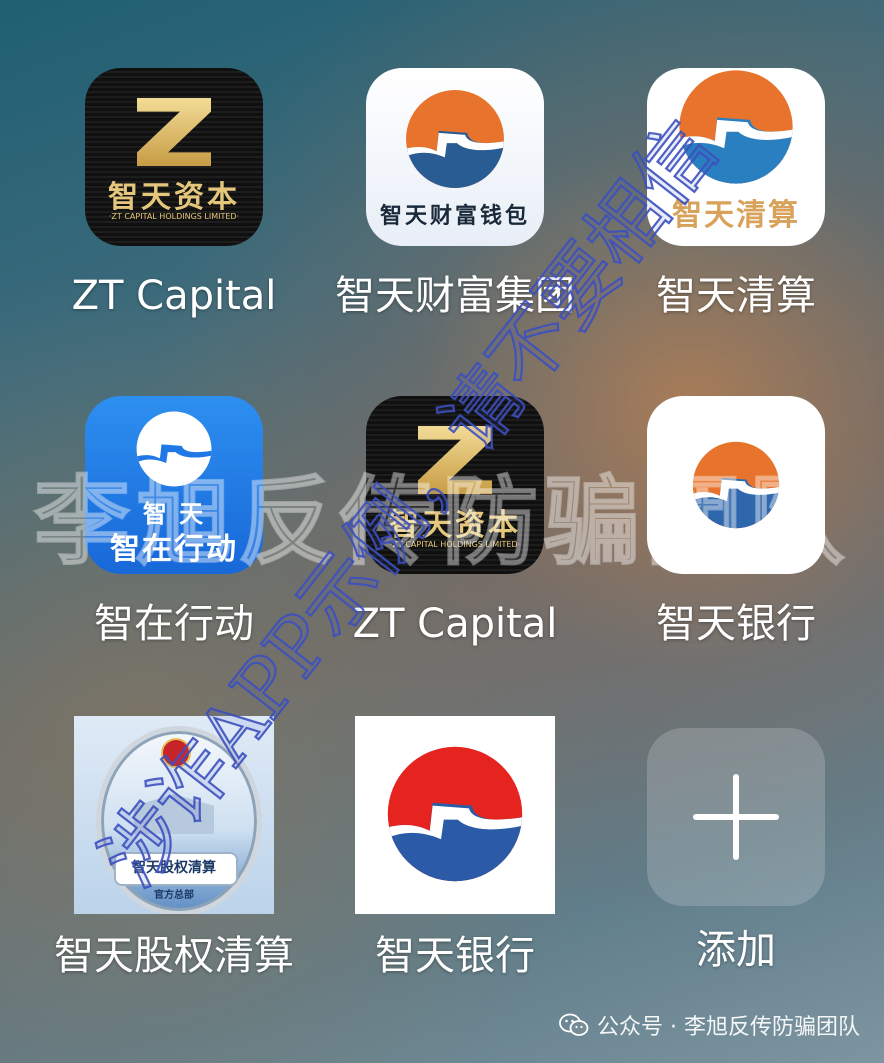  I want to click on app-label: 智天股权清算, so click(174, 956).